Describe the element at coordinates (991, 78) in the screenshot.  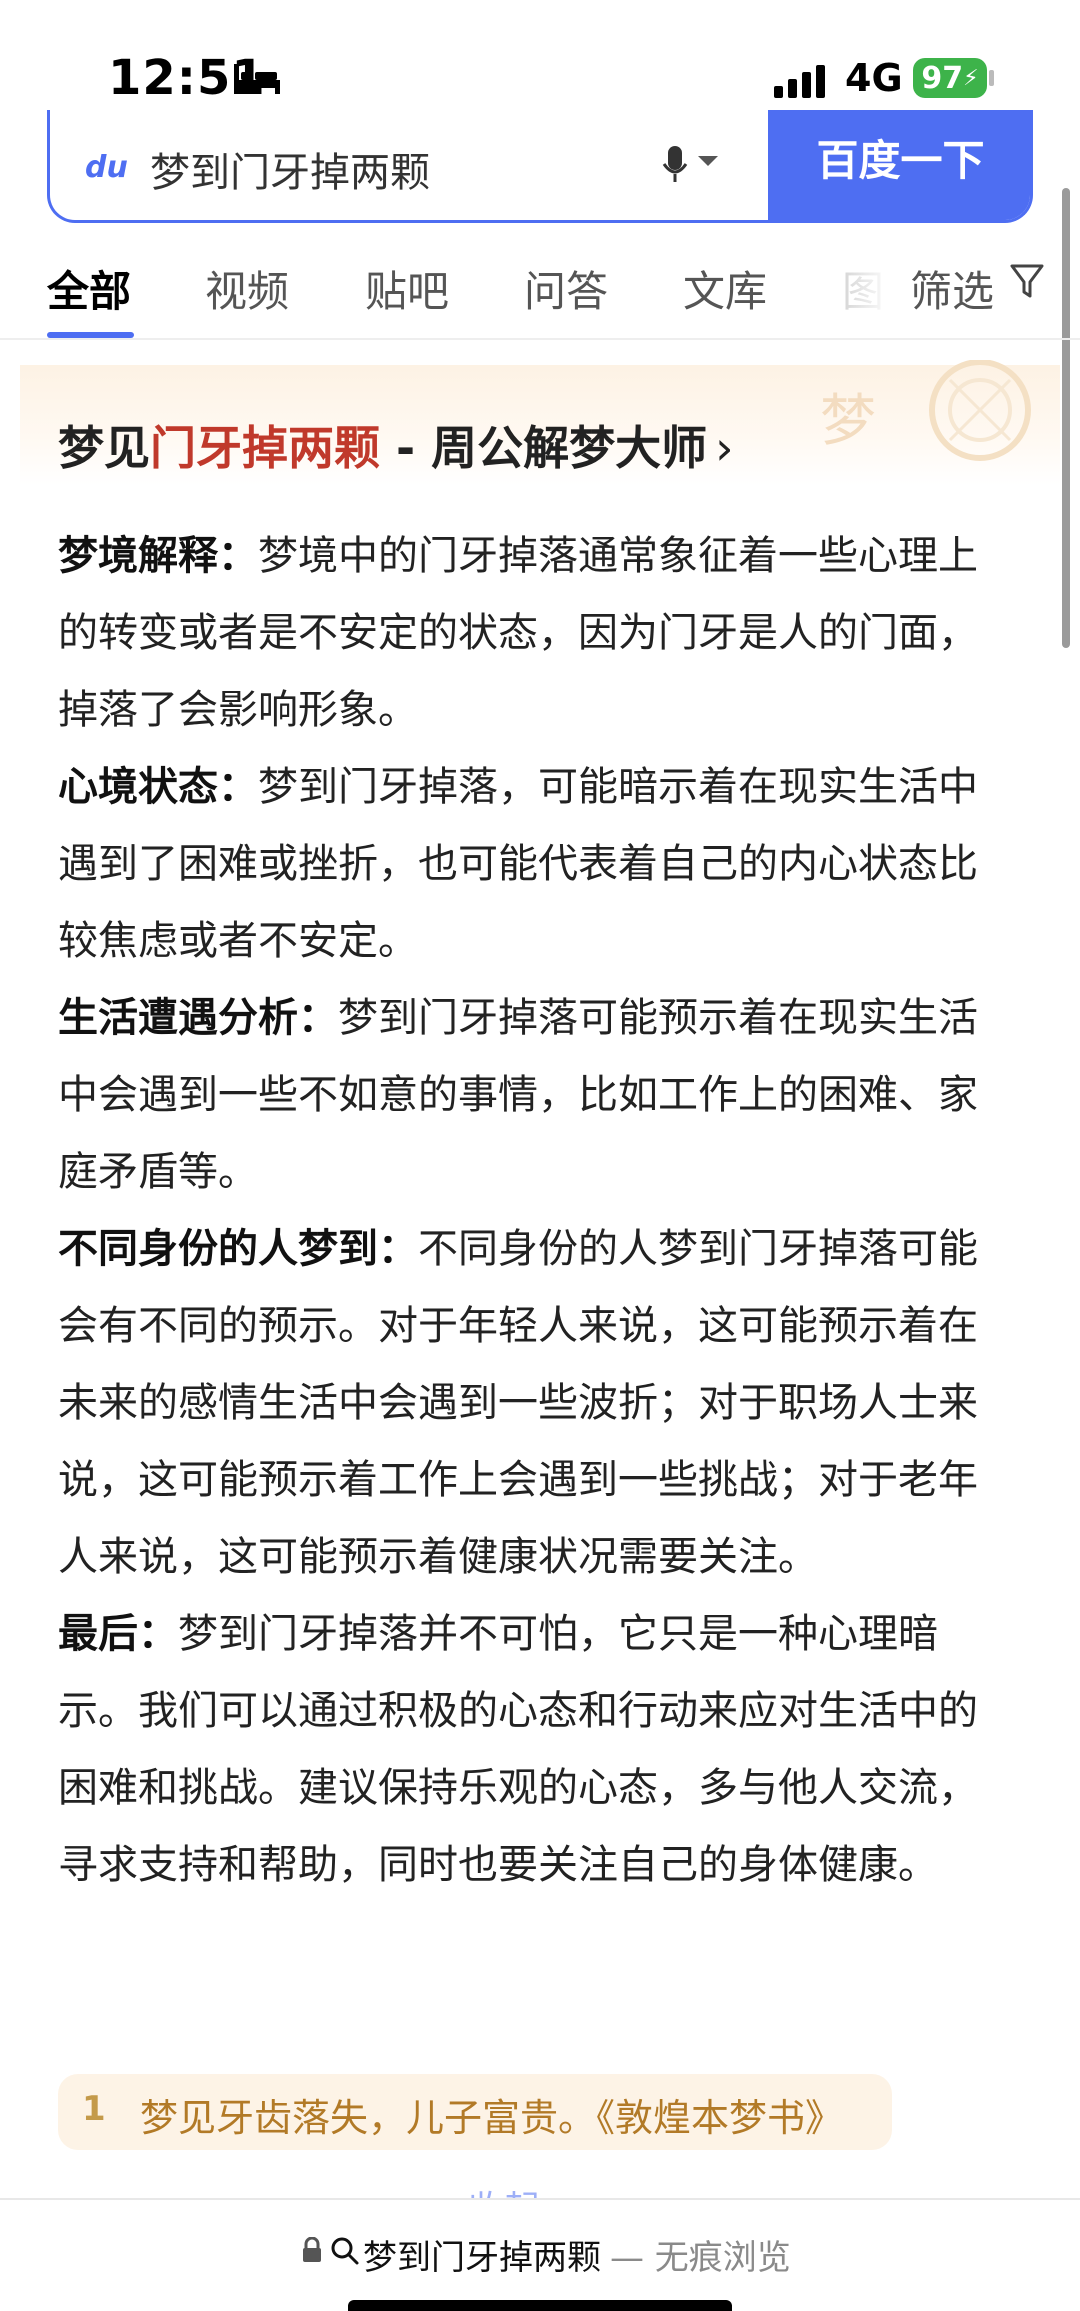
I see `battery-cap` at that location.